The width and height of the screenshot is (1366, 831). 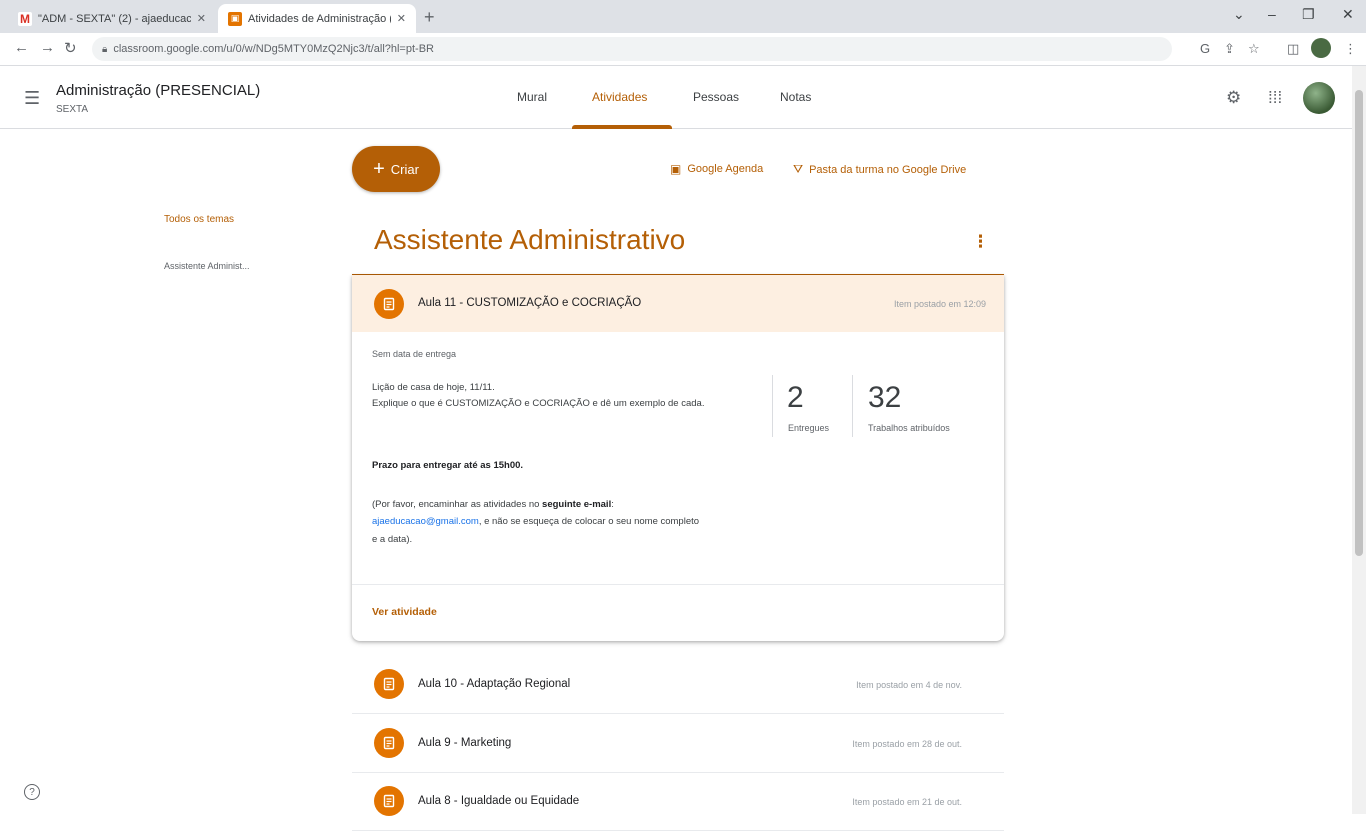 What do you see at coordinates (379, 168) in the screenshot?
I see `plus-icon: +` at bounding box center [379, 168].